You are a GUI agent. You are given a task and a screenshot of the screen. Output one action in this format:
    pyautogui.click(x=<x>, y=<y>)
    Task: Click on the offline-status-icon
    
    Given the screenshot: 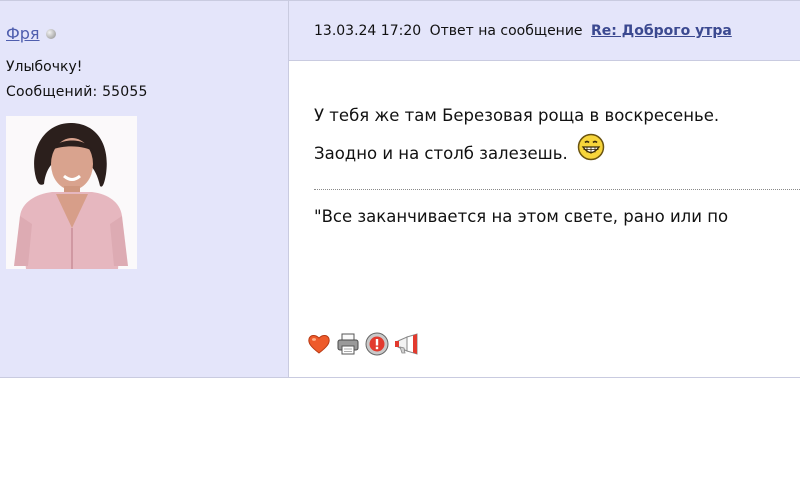 What is the action you would take?
    pyautogui.click(x=50, y=33)
    